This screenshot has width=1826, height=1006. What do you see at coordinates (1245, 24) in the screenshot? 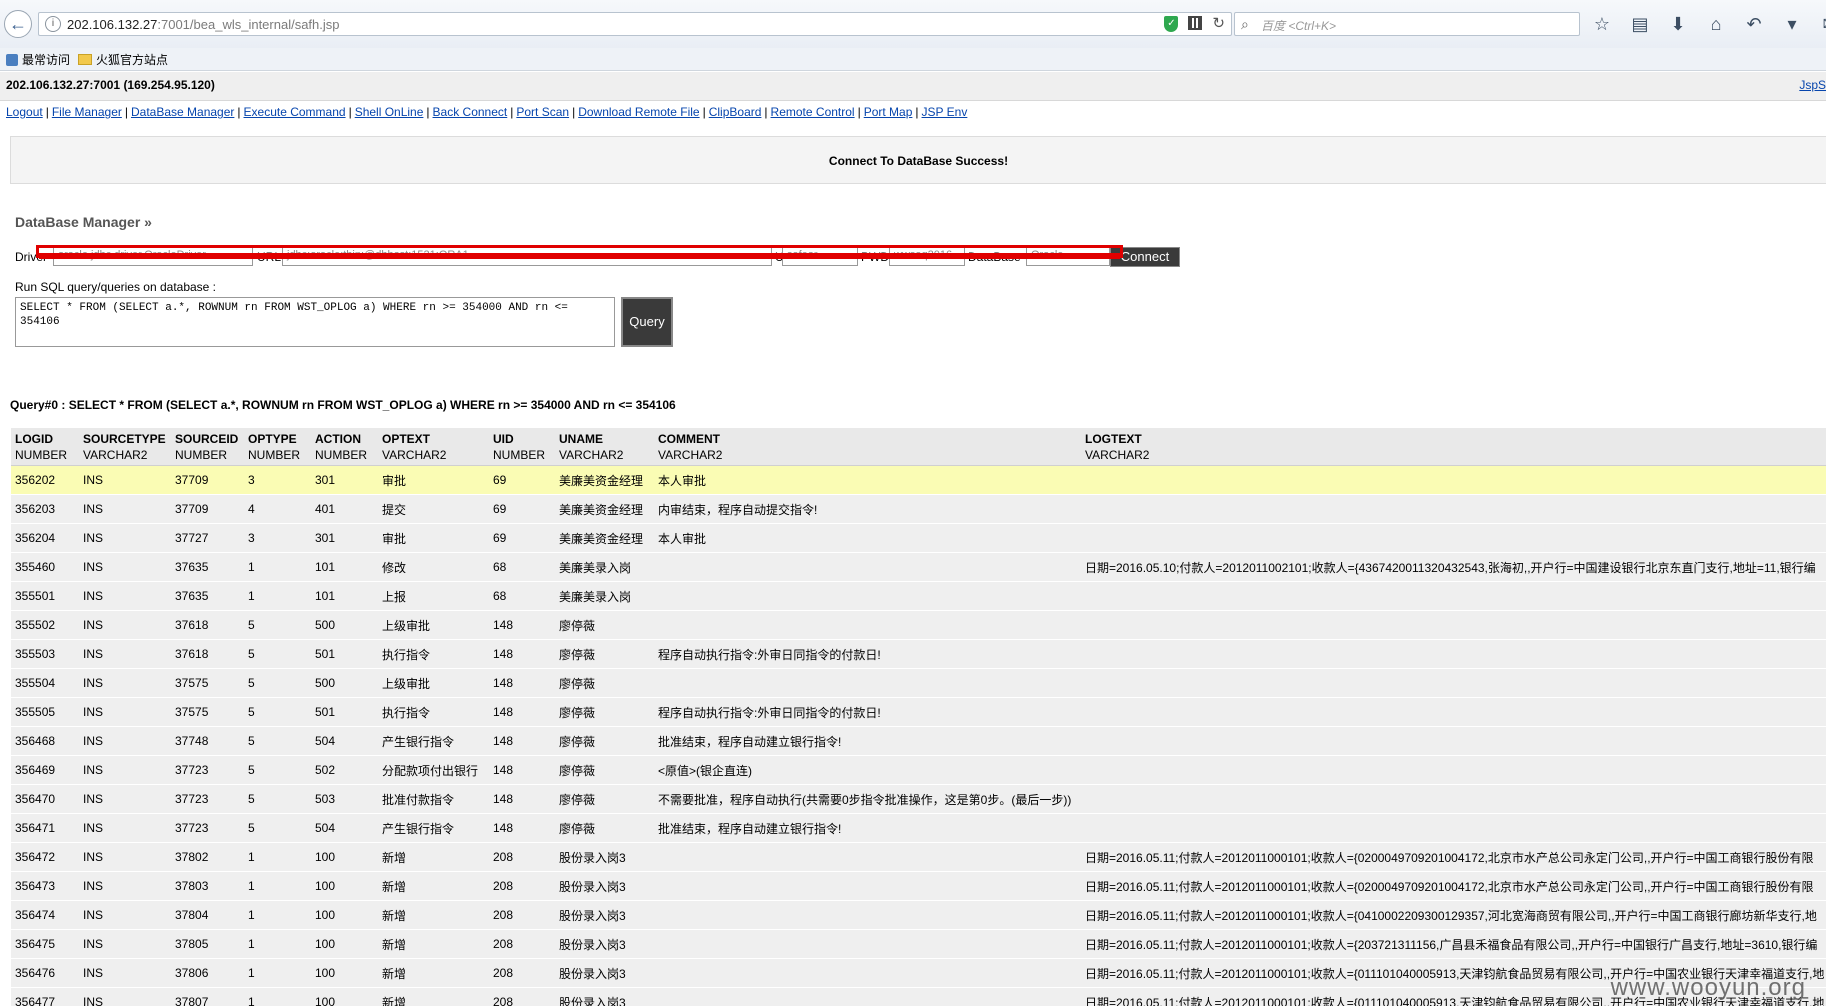
I see `search-icon: ⌕` at bounding box center [1245, 24].